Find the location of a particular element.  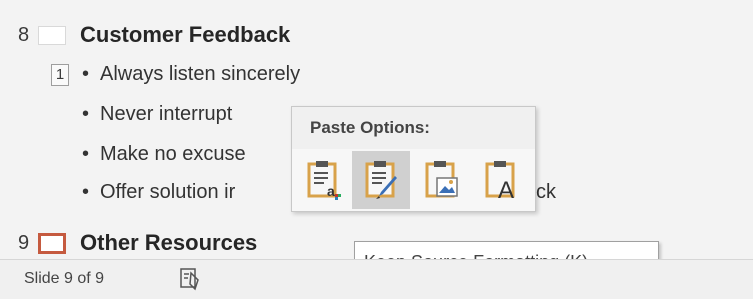

paste-use-destination-theme-button: a is located at coordinates (323, 180).